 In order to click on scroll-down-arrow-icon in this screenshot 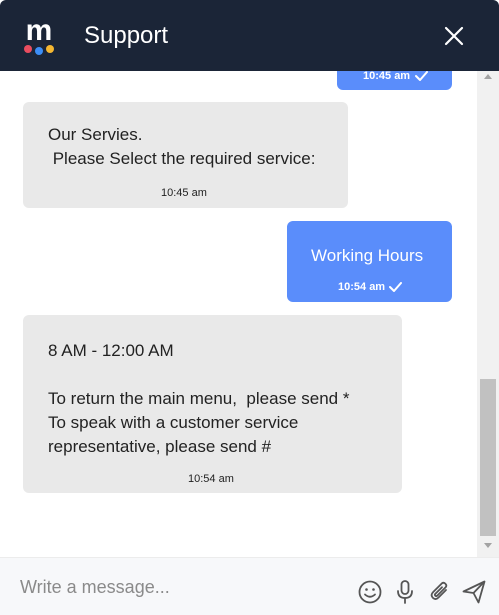, I will do `click(488, 545)`.